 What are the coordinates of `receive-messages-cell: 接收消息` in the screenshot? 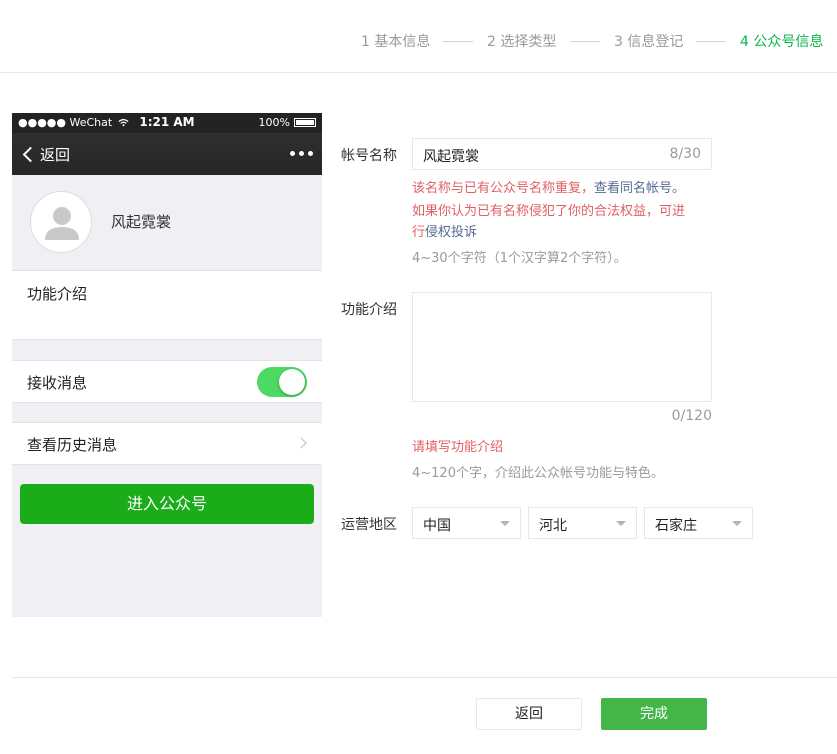 It's located at (167, 381).